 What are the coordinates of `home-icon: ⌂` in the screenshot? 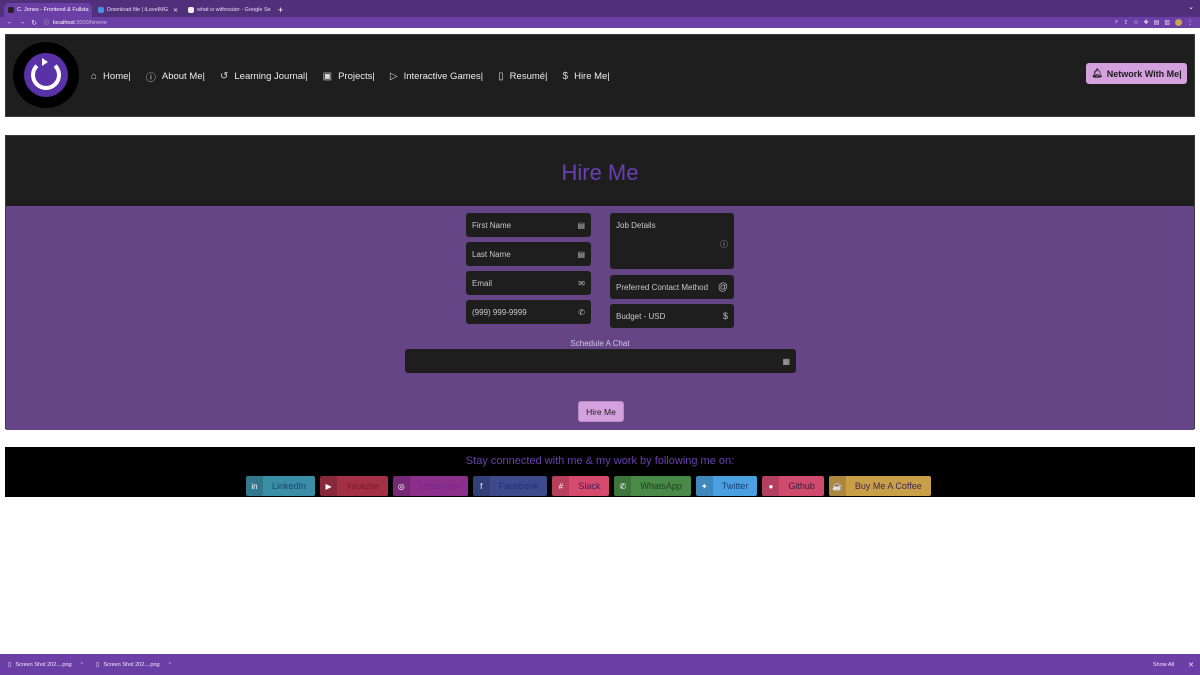 It's located at (94, 76).